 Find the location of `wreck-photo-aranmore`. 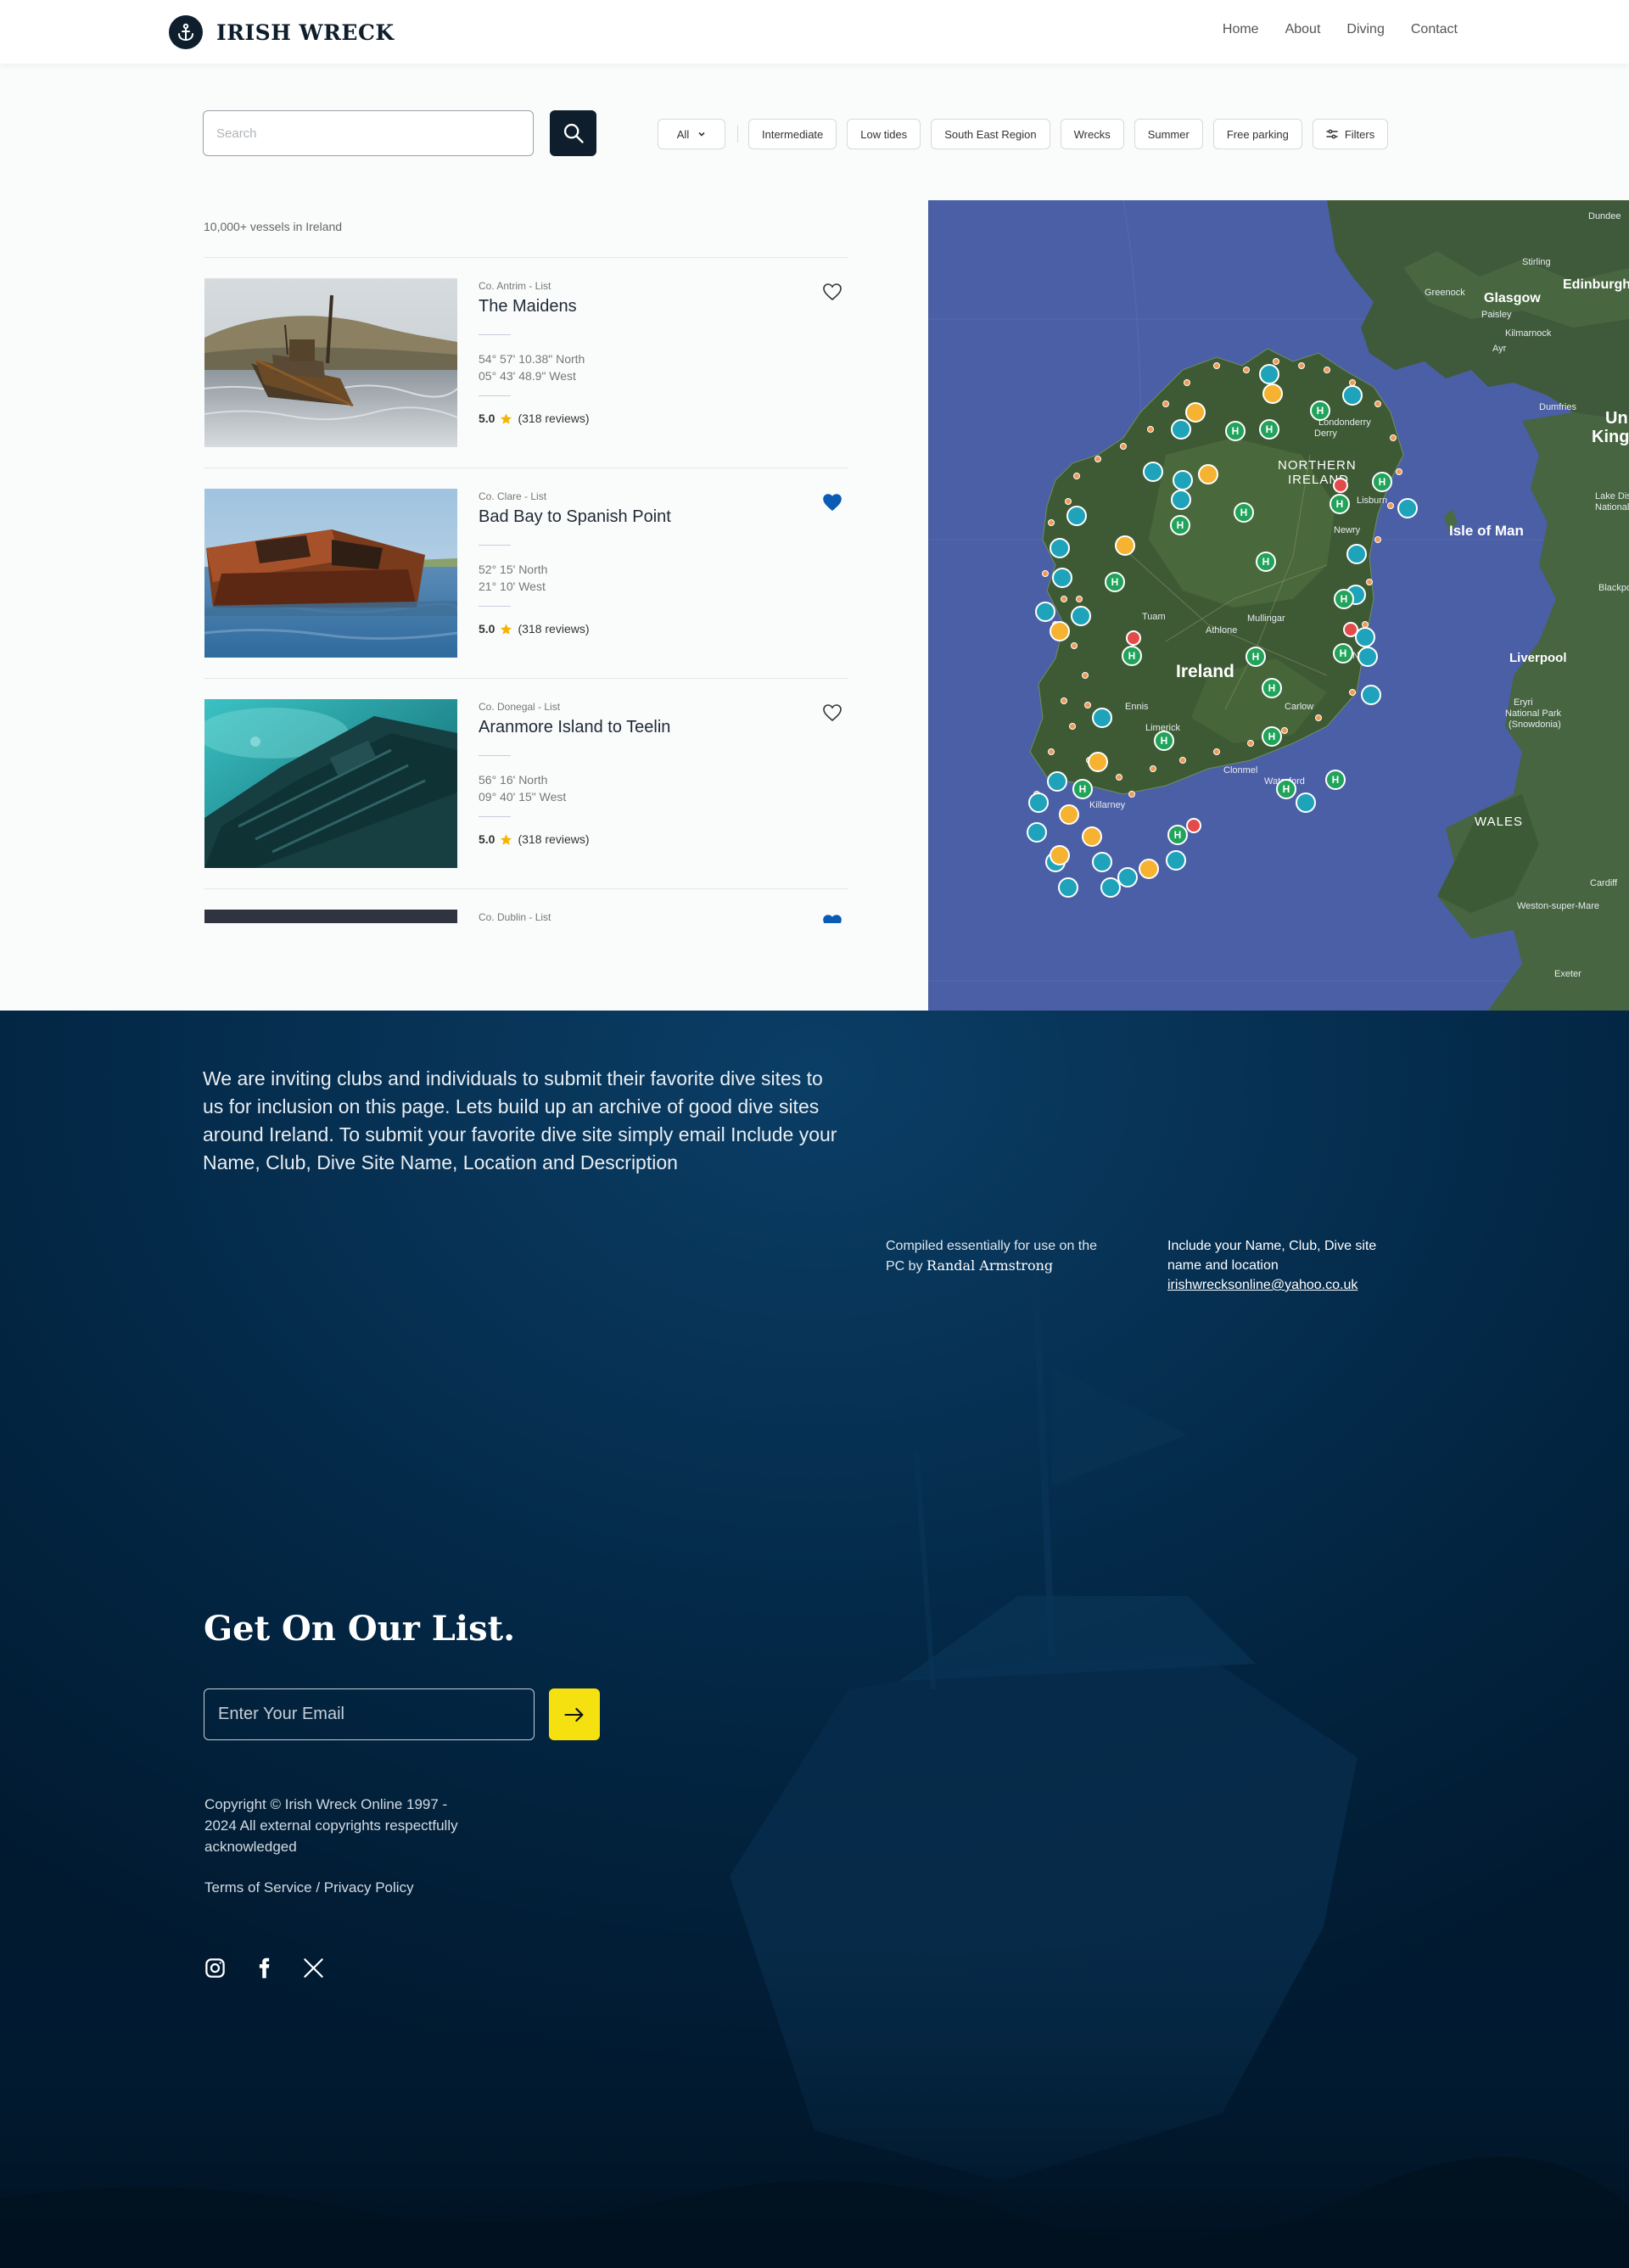

wreck-photo-aranmore is located at coordinates (330, 784).